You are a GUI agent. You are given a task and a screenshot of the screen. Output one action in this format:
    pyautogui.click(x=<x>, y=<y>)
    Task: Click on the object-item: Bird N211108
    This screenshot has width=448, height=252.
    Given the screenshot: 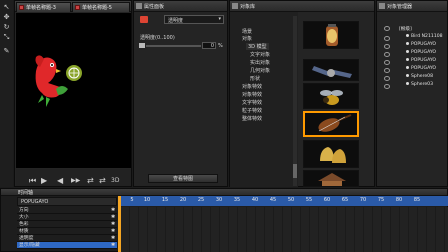 What is the action you would take?
    pyautogui.click(x=424, y=36)
    